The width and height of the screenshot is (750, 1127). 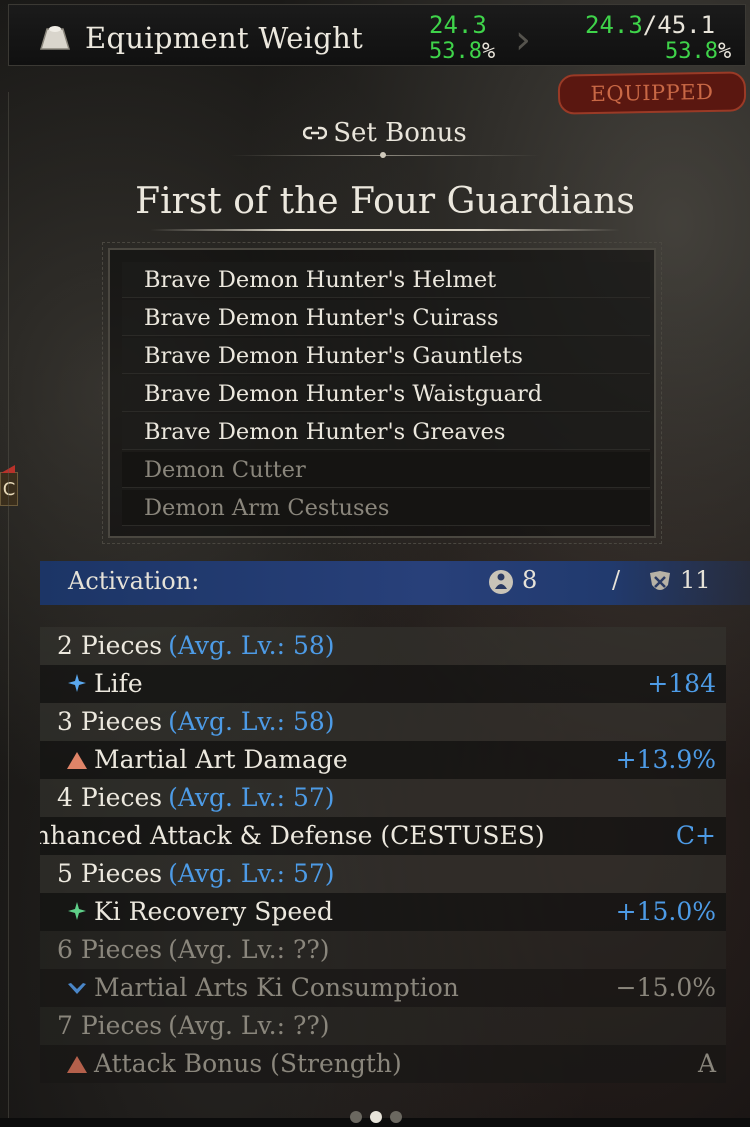 What do you see at coordinates (386, 318) in the screenshot?
I see `list-item: Brave Demon Hunter's Cuirass` at bounding box center [386, 318].